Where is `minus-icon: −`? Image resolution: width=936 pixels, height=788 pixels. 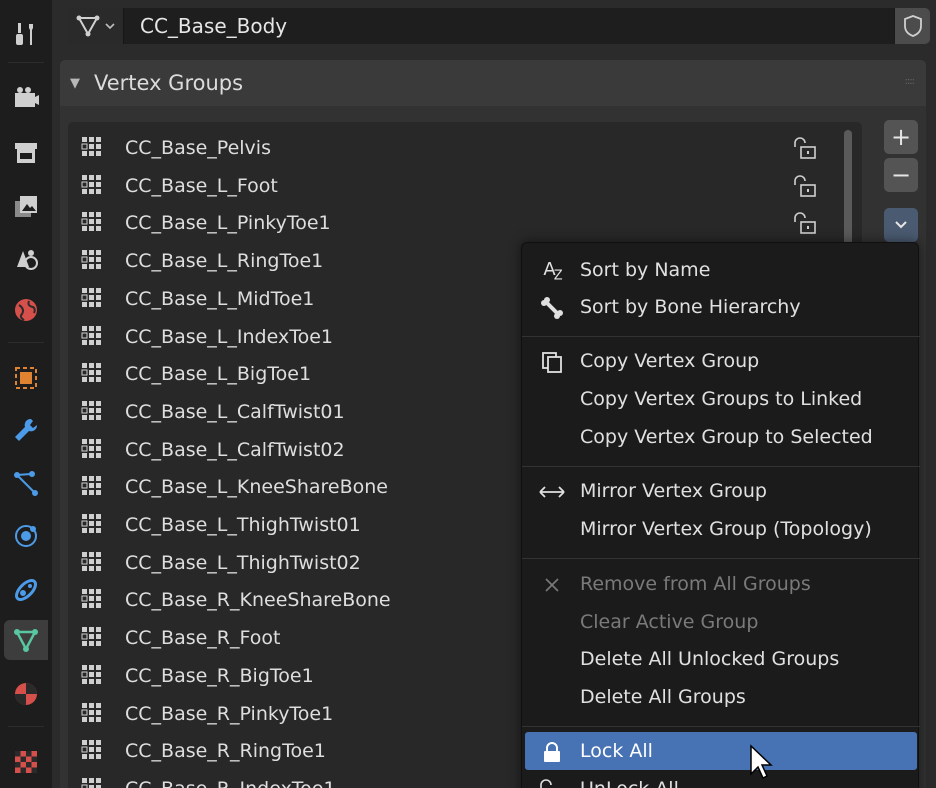
minus-icon: − is located at coordinates (901, 175).